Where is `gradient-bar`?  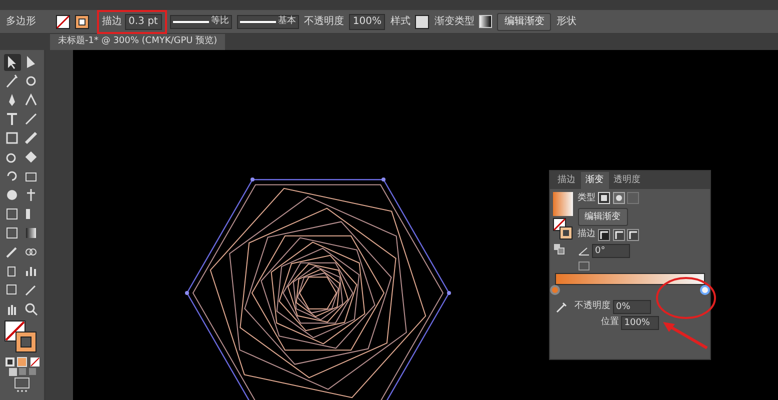 gradient-bar is located at coordinates (630, 279).